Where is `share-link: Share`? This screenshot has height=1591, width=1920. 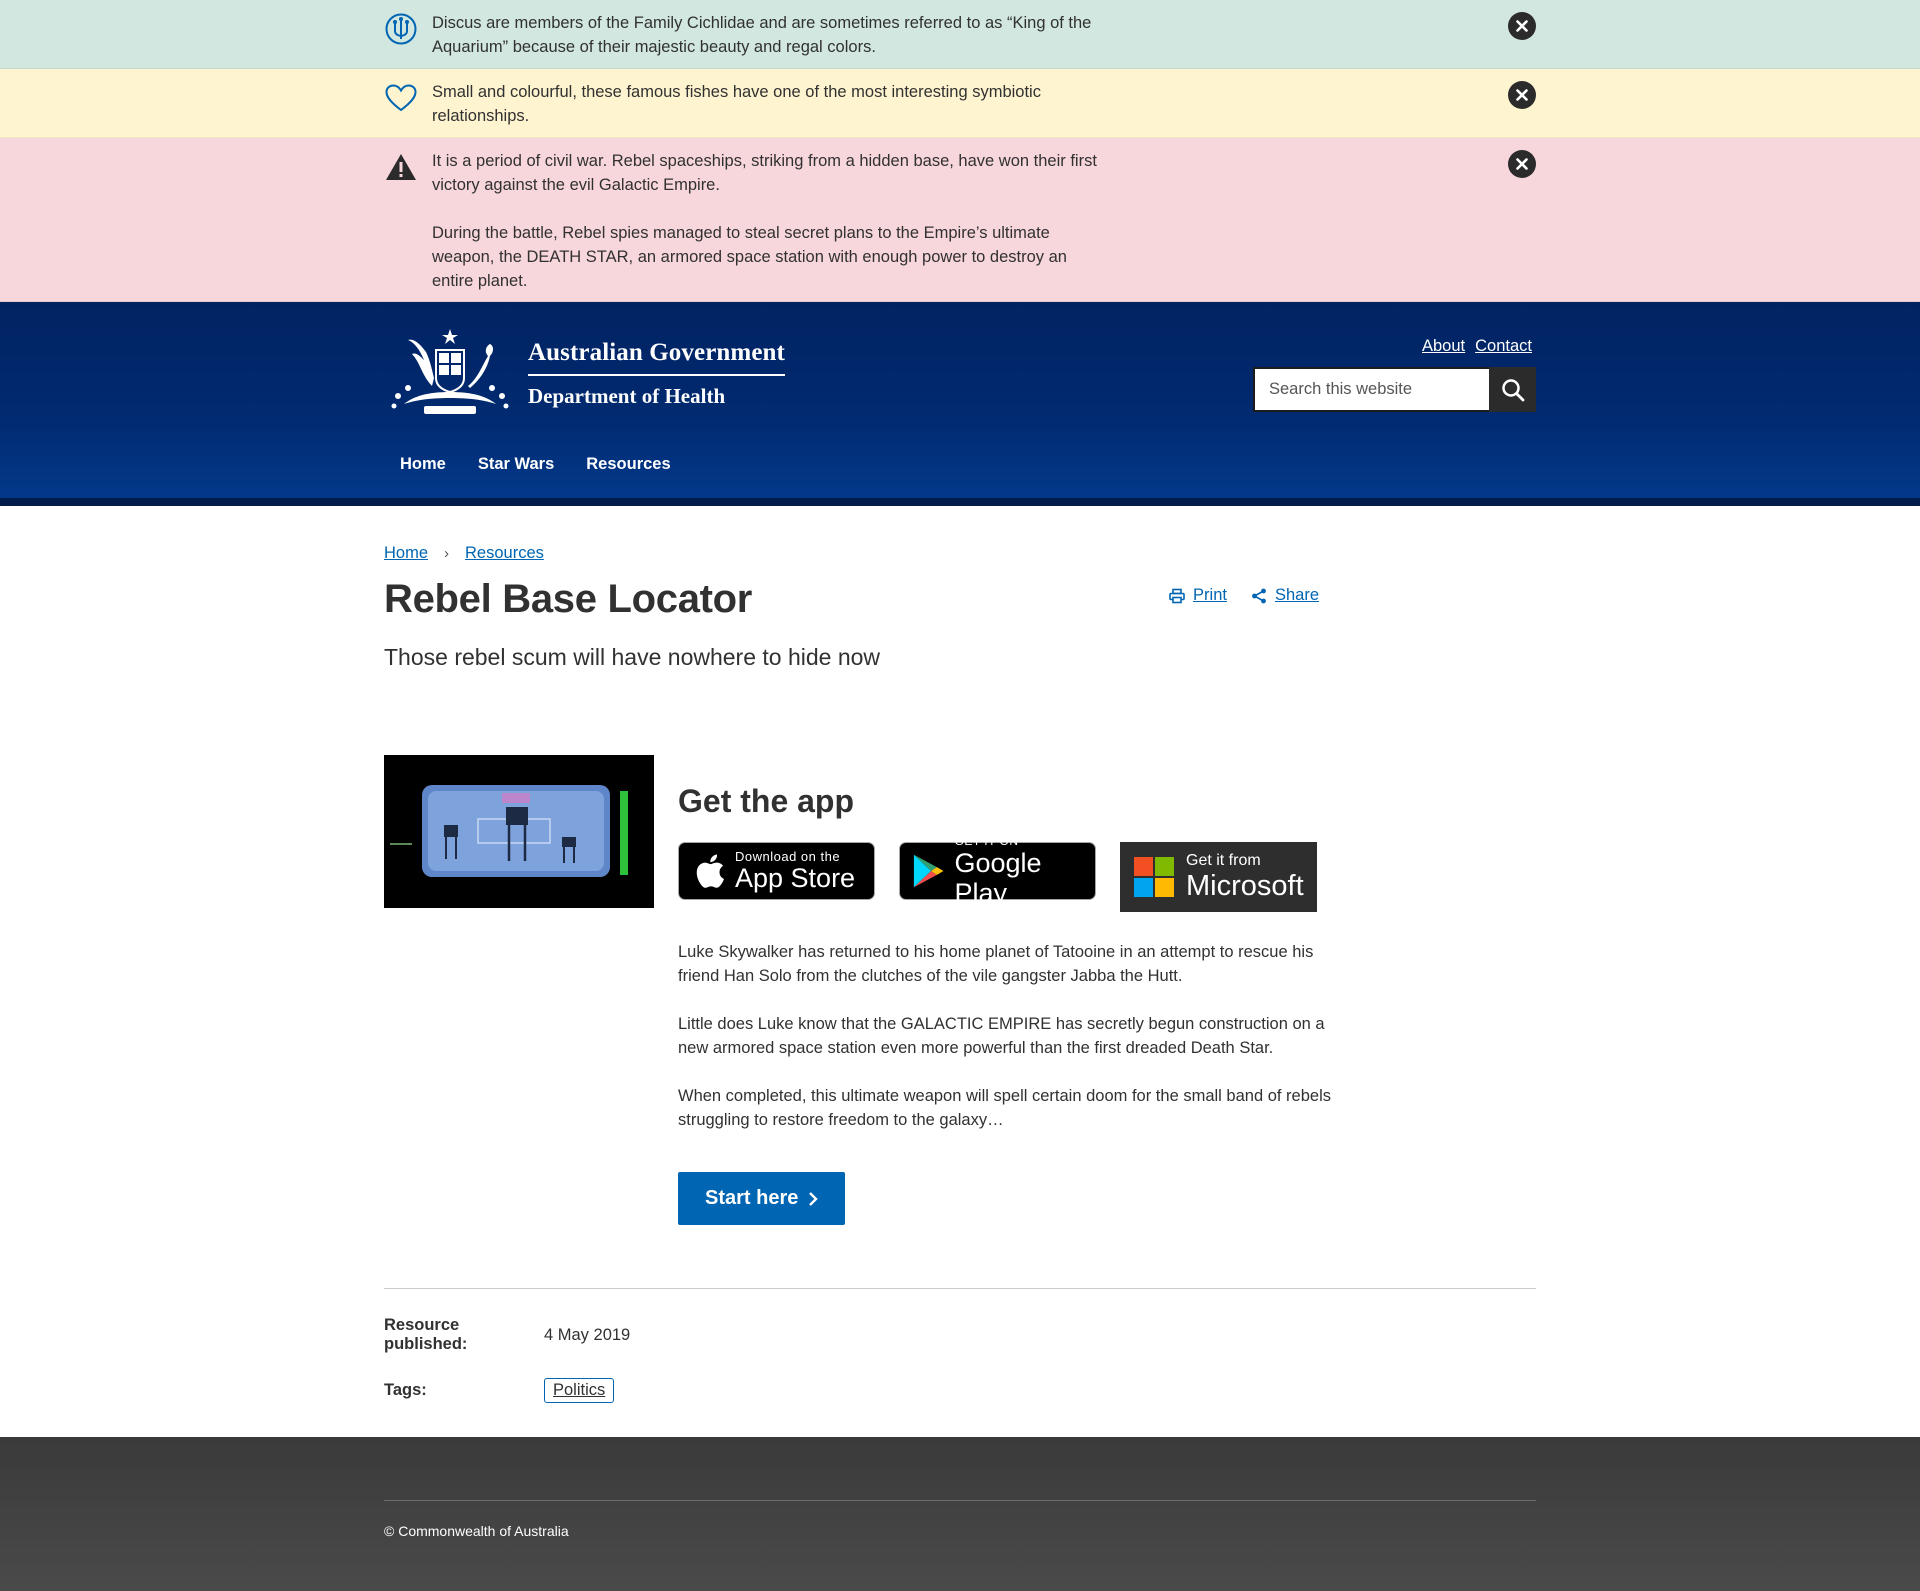
share-link: Share is located at coordinates (1285, 595).